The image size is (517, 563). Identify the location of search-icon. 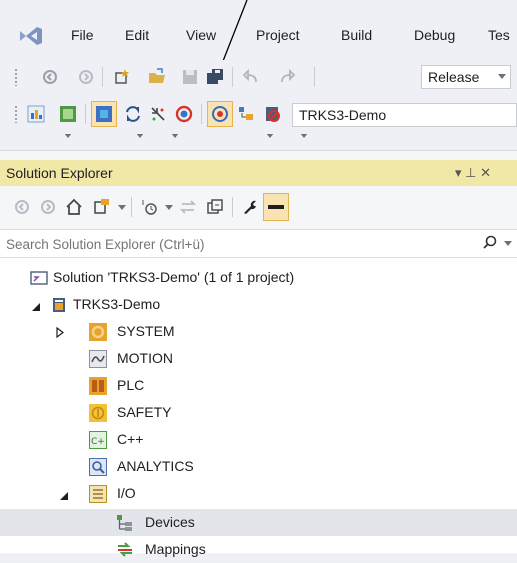
(490, 243).